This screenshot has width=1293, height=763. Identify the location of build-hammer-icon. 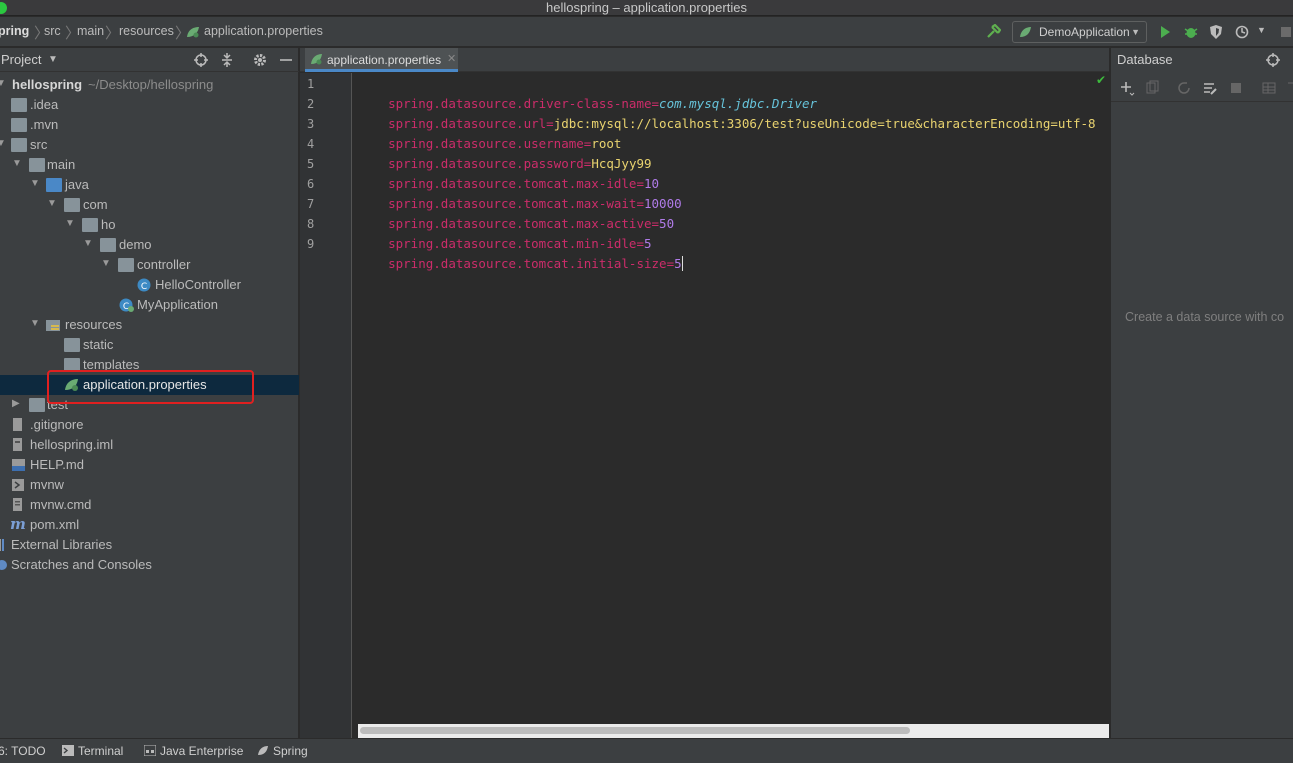
(993, 32).